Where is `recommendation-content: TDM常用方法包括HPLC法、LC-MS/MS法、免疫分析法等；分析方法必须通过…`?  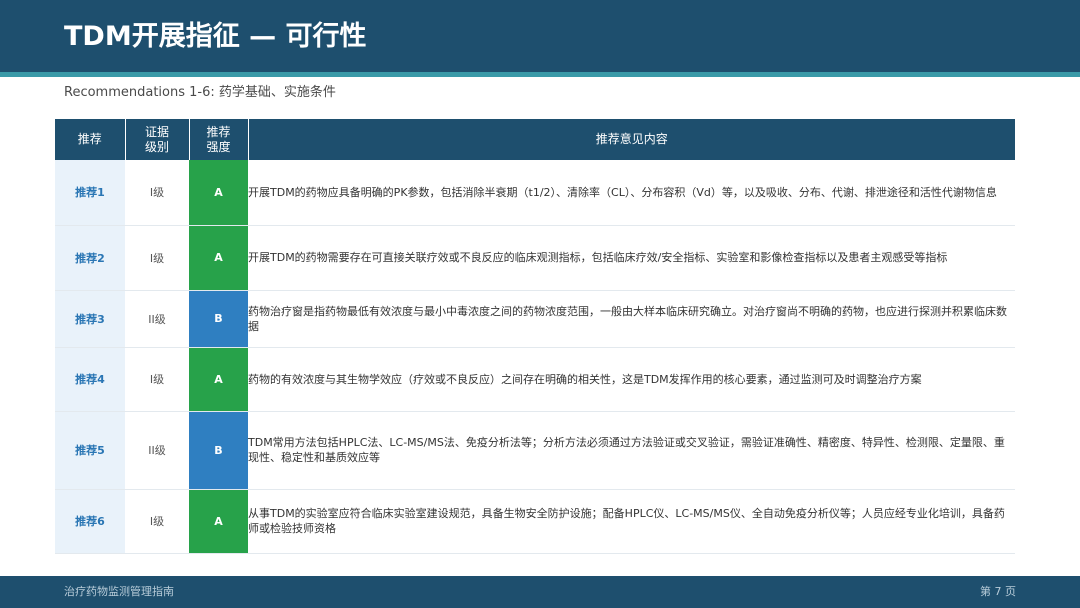 recommendation-content: TDM常用方法包括HPLC法、LC-MS/MS法、免疫分析法等；分析方法必须通过… is located at coordinates (631, 450).